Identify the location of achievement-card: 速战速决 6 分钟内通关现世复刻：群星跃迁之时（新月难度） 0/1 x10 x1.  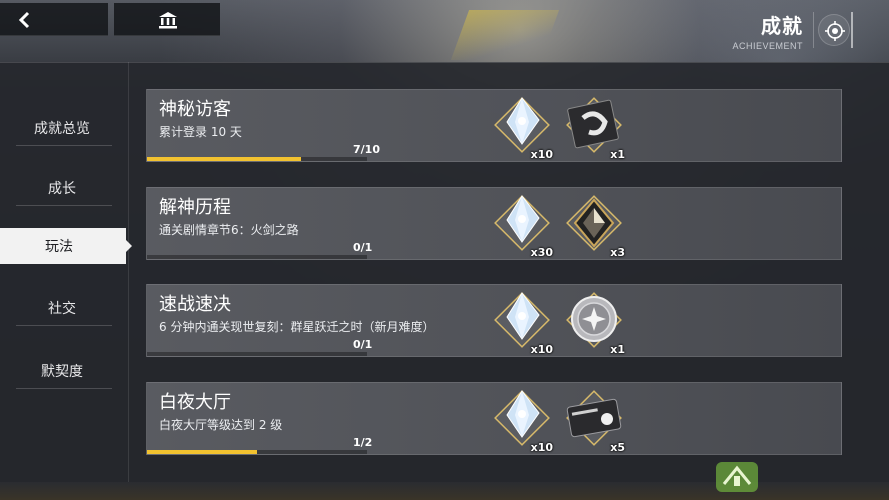
(494, 320).